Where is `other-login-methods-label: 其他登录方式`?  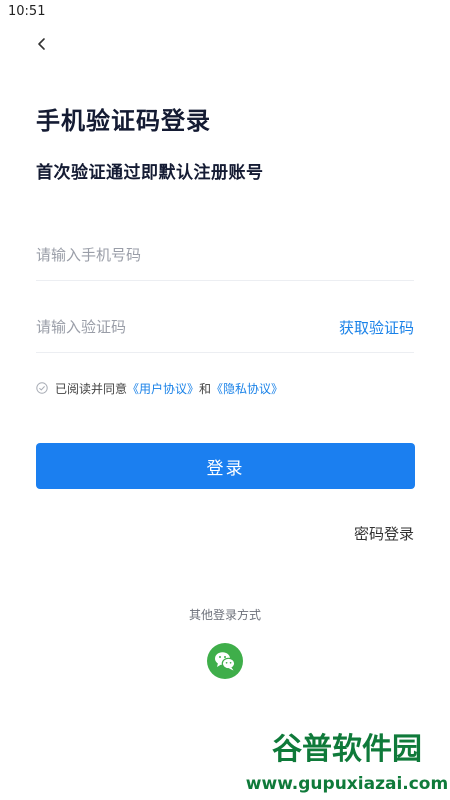
other-login-methods-label: 其他登录方式 is located at coordinates (224, 615).